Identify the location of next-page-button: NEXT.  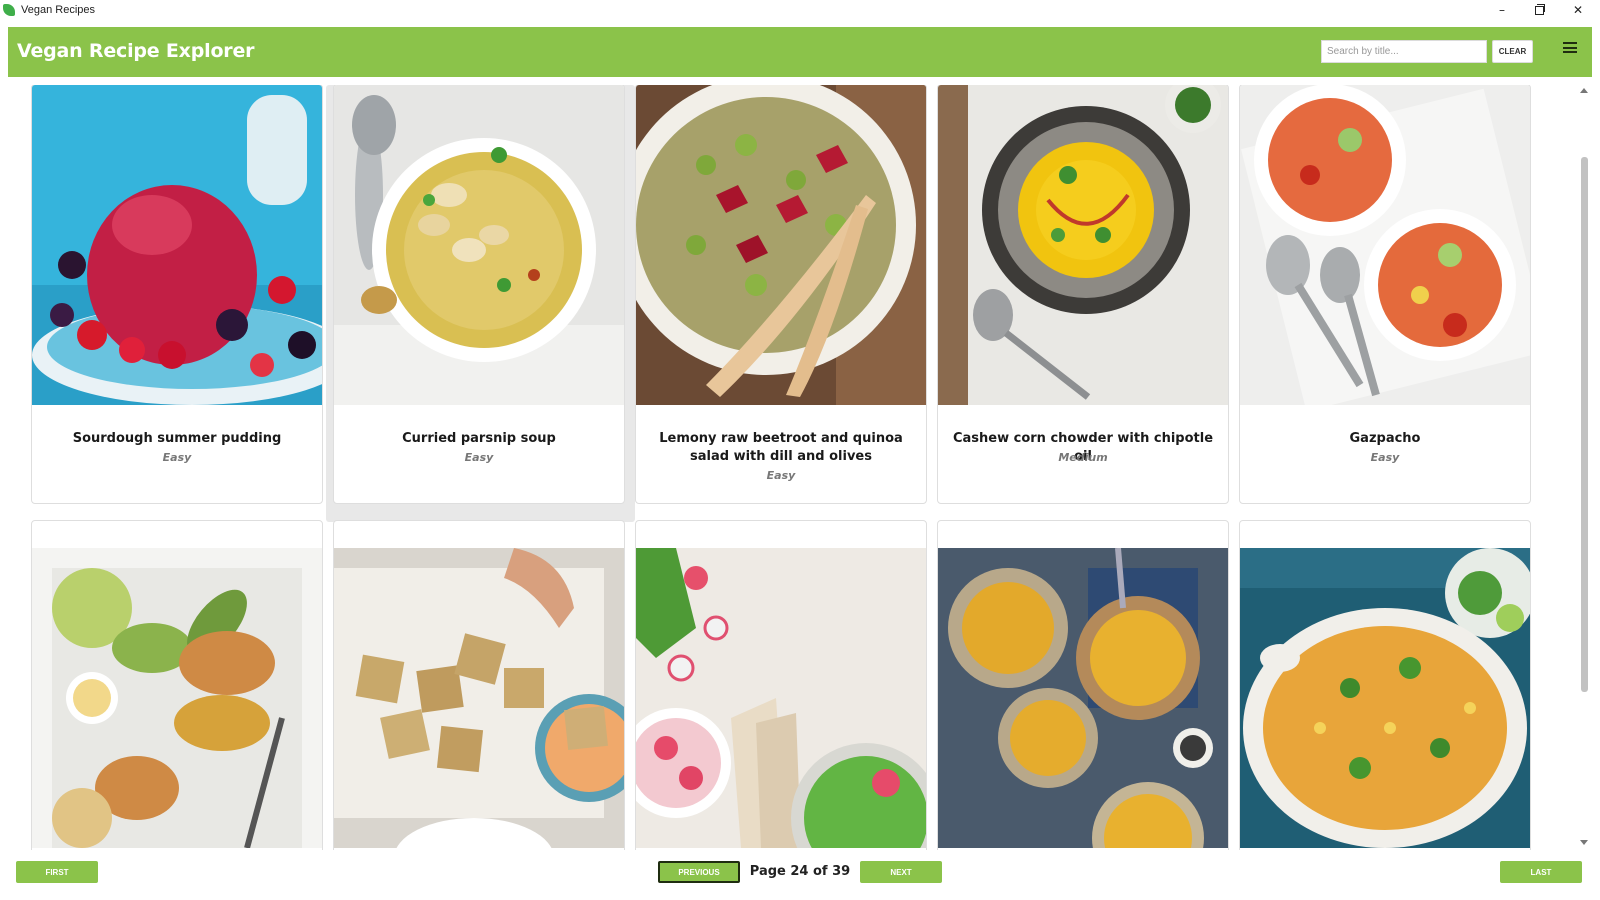
(901, 872).